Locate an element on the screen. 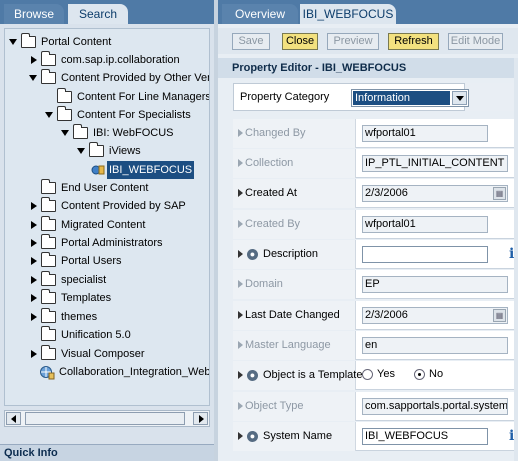 The height and width of the screenshot is (462, 518). property-row-collection: Collection IP_PTL_INITIAL_CONTENT is located at coordinates (375, 163).